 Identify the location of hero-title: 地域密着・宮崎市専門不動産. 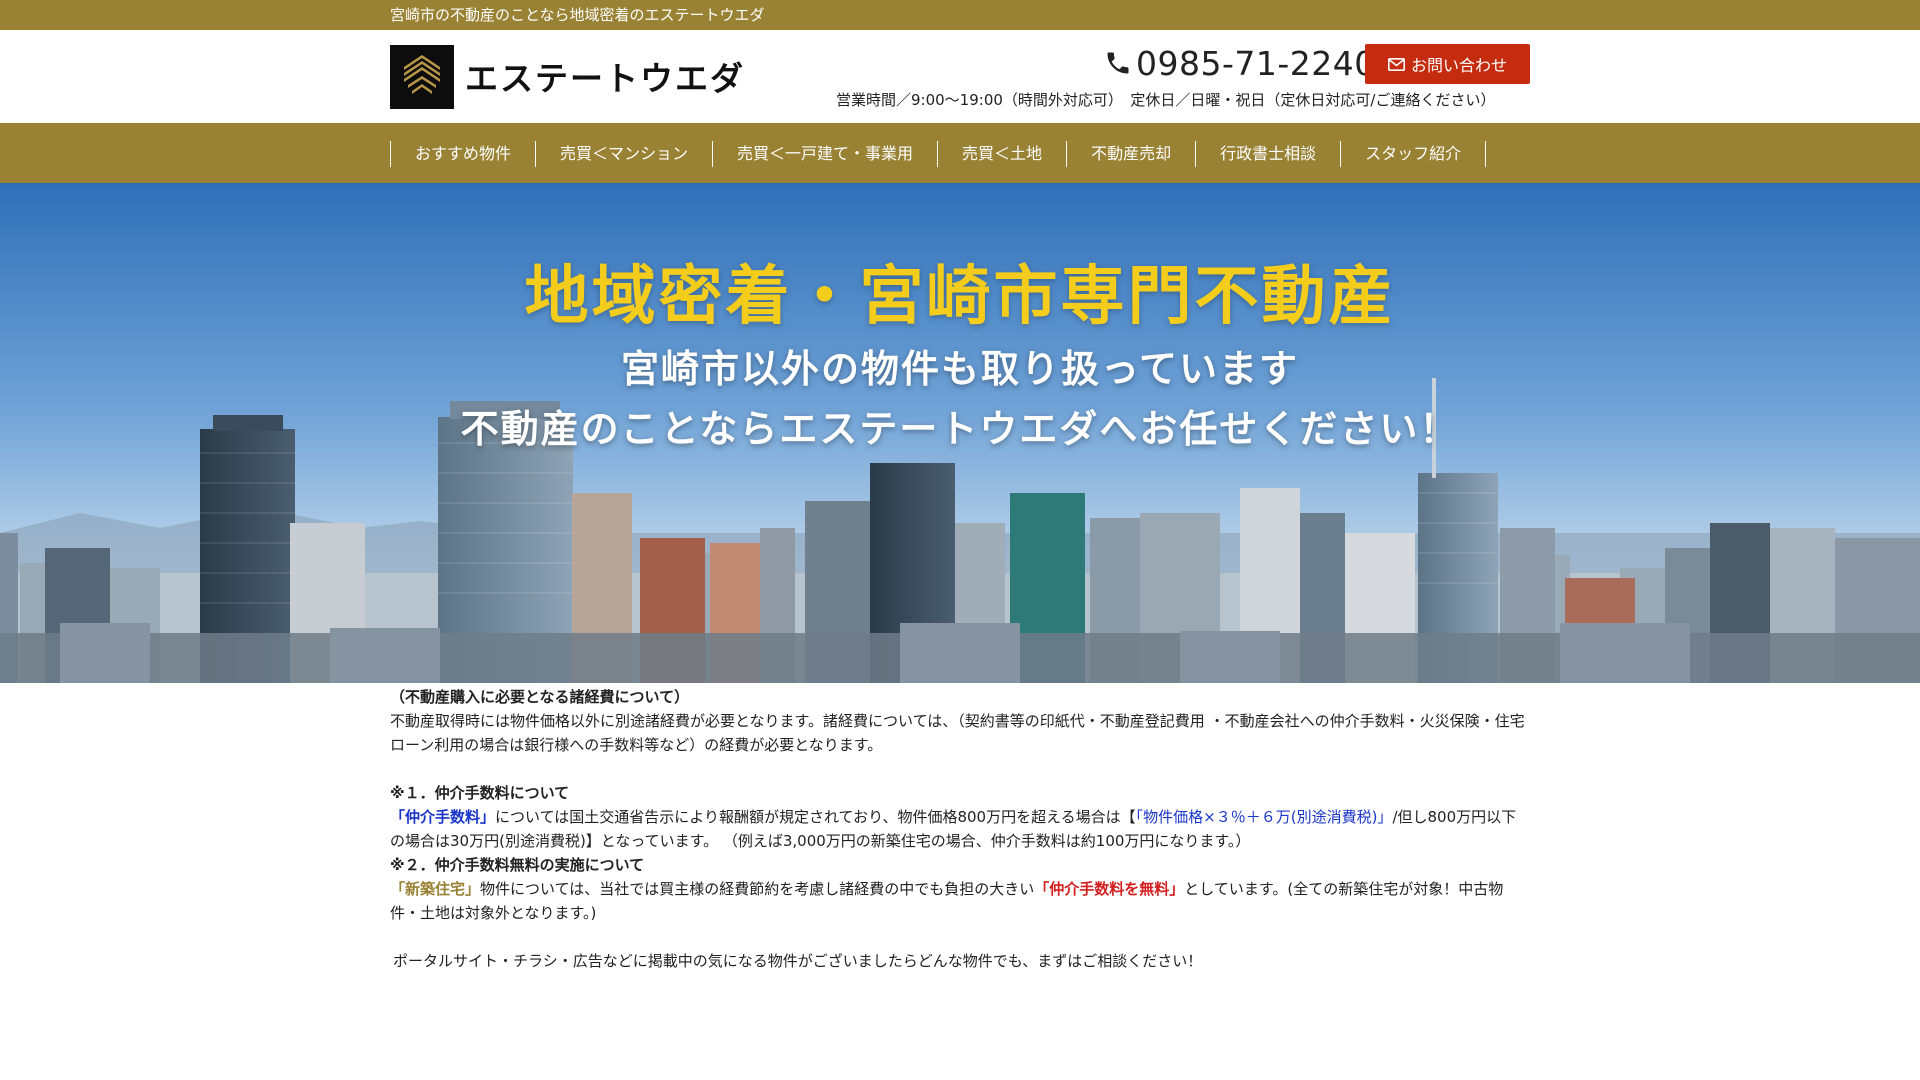
(960, 296).